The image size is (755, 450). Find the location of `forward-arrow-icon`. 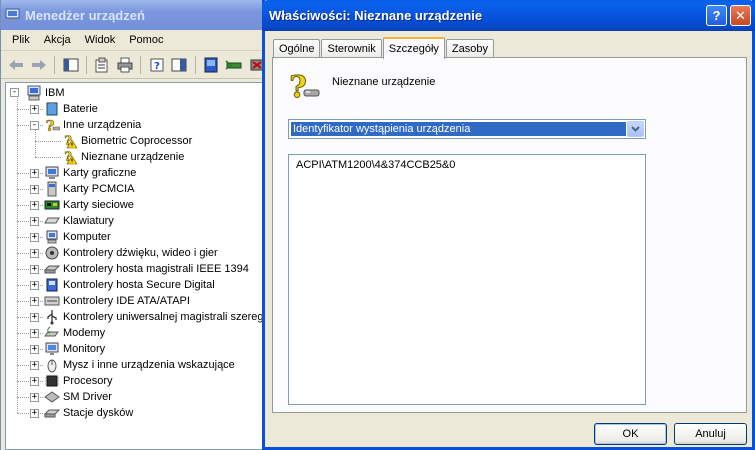

forward-arrow-icon is located at coordinates (39, 65).